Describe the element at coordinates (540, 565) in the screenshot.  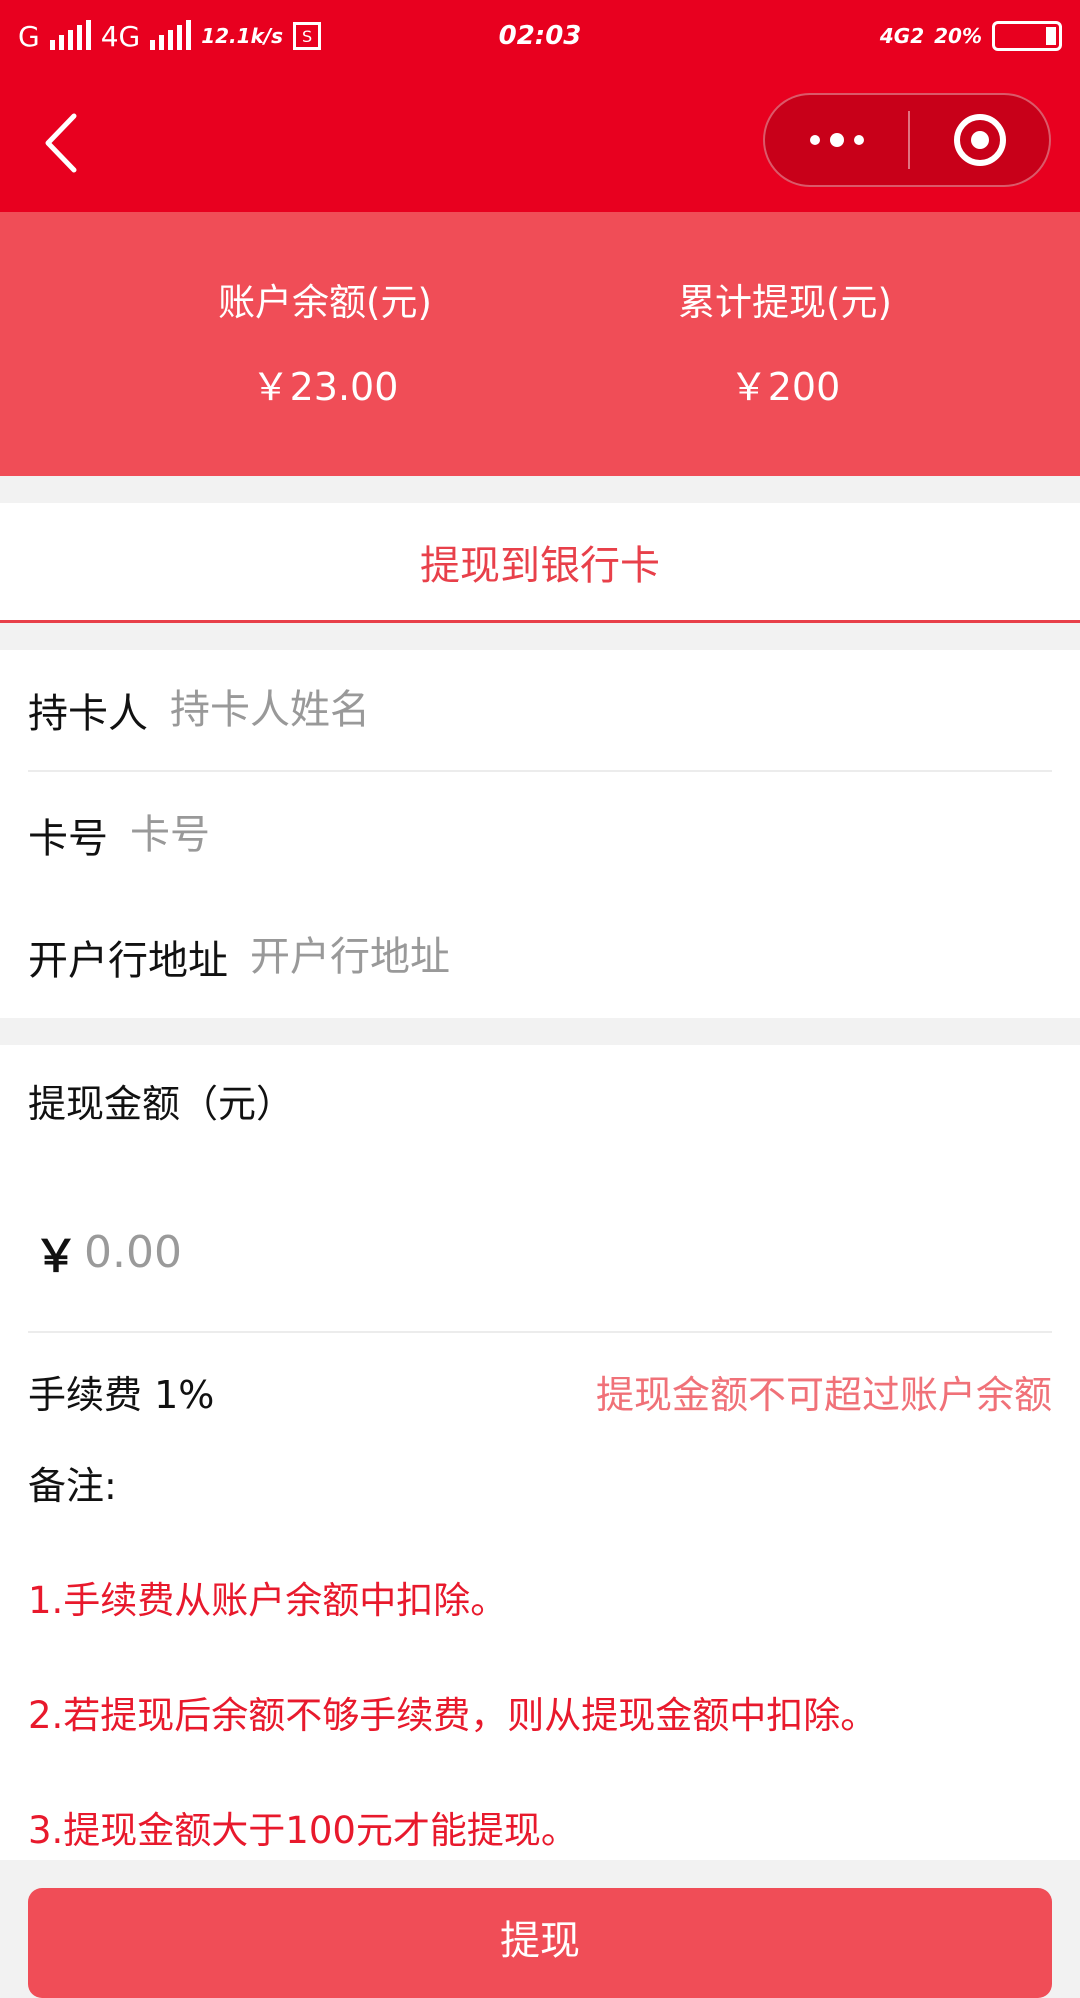
I see `tab-bank-card-label: 提现到银行卡` at that location.